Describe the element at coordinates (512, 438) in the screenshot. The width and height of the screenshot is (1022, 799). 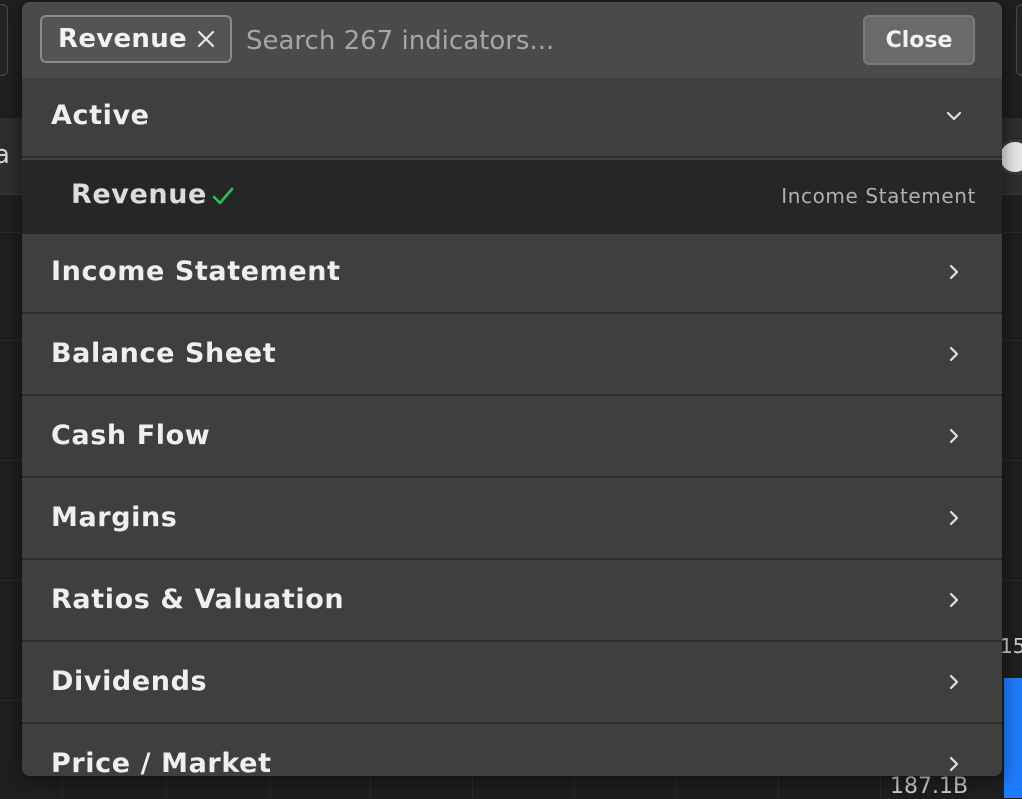
I see `category-cash-flow: Cash Flow` at that location.